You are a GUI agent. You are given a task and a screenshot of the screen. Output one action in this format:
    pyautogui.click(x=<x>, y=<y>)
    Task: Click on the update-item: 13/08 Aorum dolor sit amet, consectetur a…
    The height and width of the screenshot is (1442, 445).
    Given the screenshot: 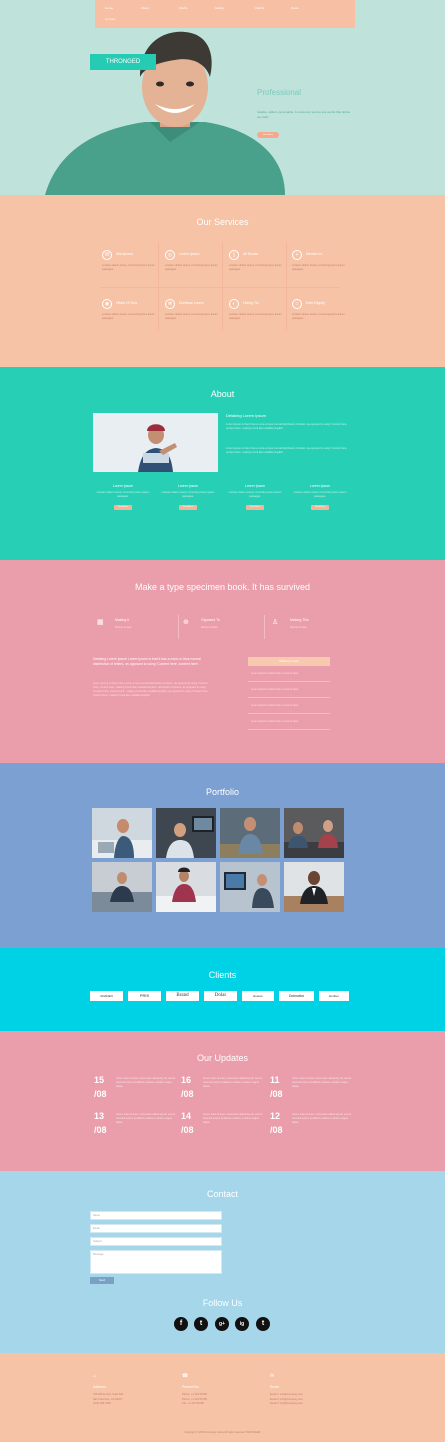 What is the action you would take?
    pyautogui.click(x=136, y=1129)
    